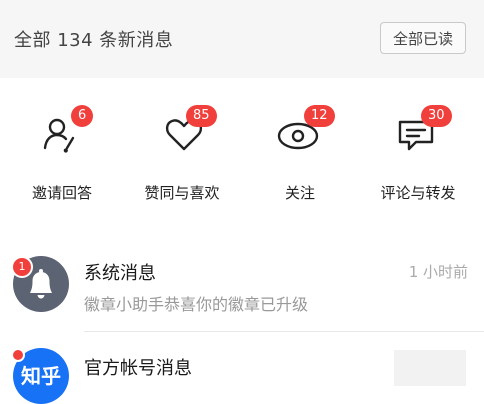 Image resolution: width=484 pixels, height=404 pixels. What do you see at coordinates (300, 148) in the screenshot?
I see `category-follow: 12 关注` at bounding box center [300, 148].